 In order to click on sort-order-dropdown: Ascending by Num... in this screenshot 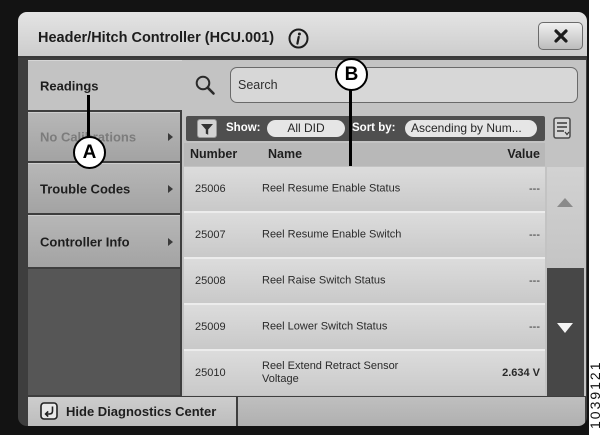, I will do `click(471, 128)`.